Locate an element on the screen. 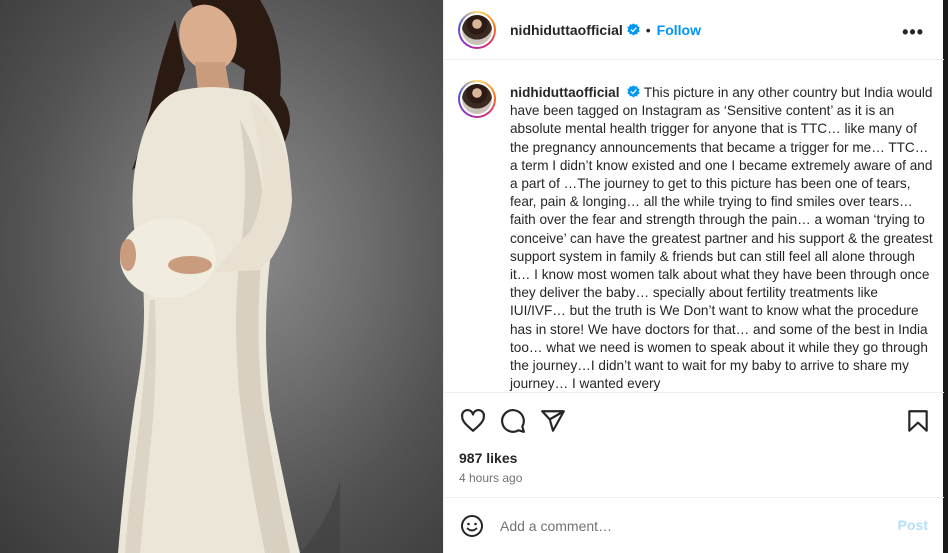 This screenshot has height=553, width=948. comment-icon is located at coordinates (513, 421).